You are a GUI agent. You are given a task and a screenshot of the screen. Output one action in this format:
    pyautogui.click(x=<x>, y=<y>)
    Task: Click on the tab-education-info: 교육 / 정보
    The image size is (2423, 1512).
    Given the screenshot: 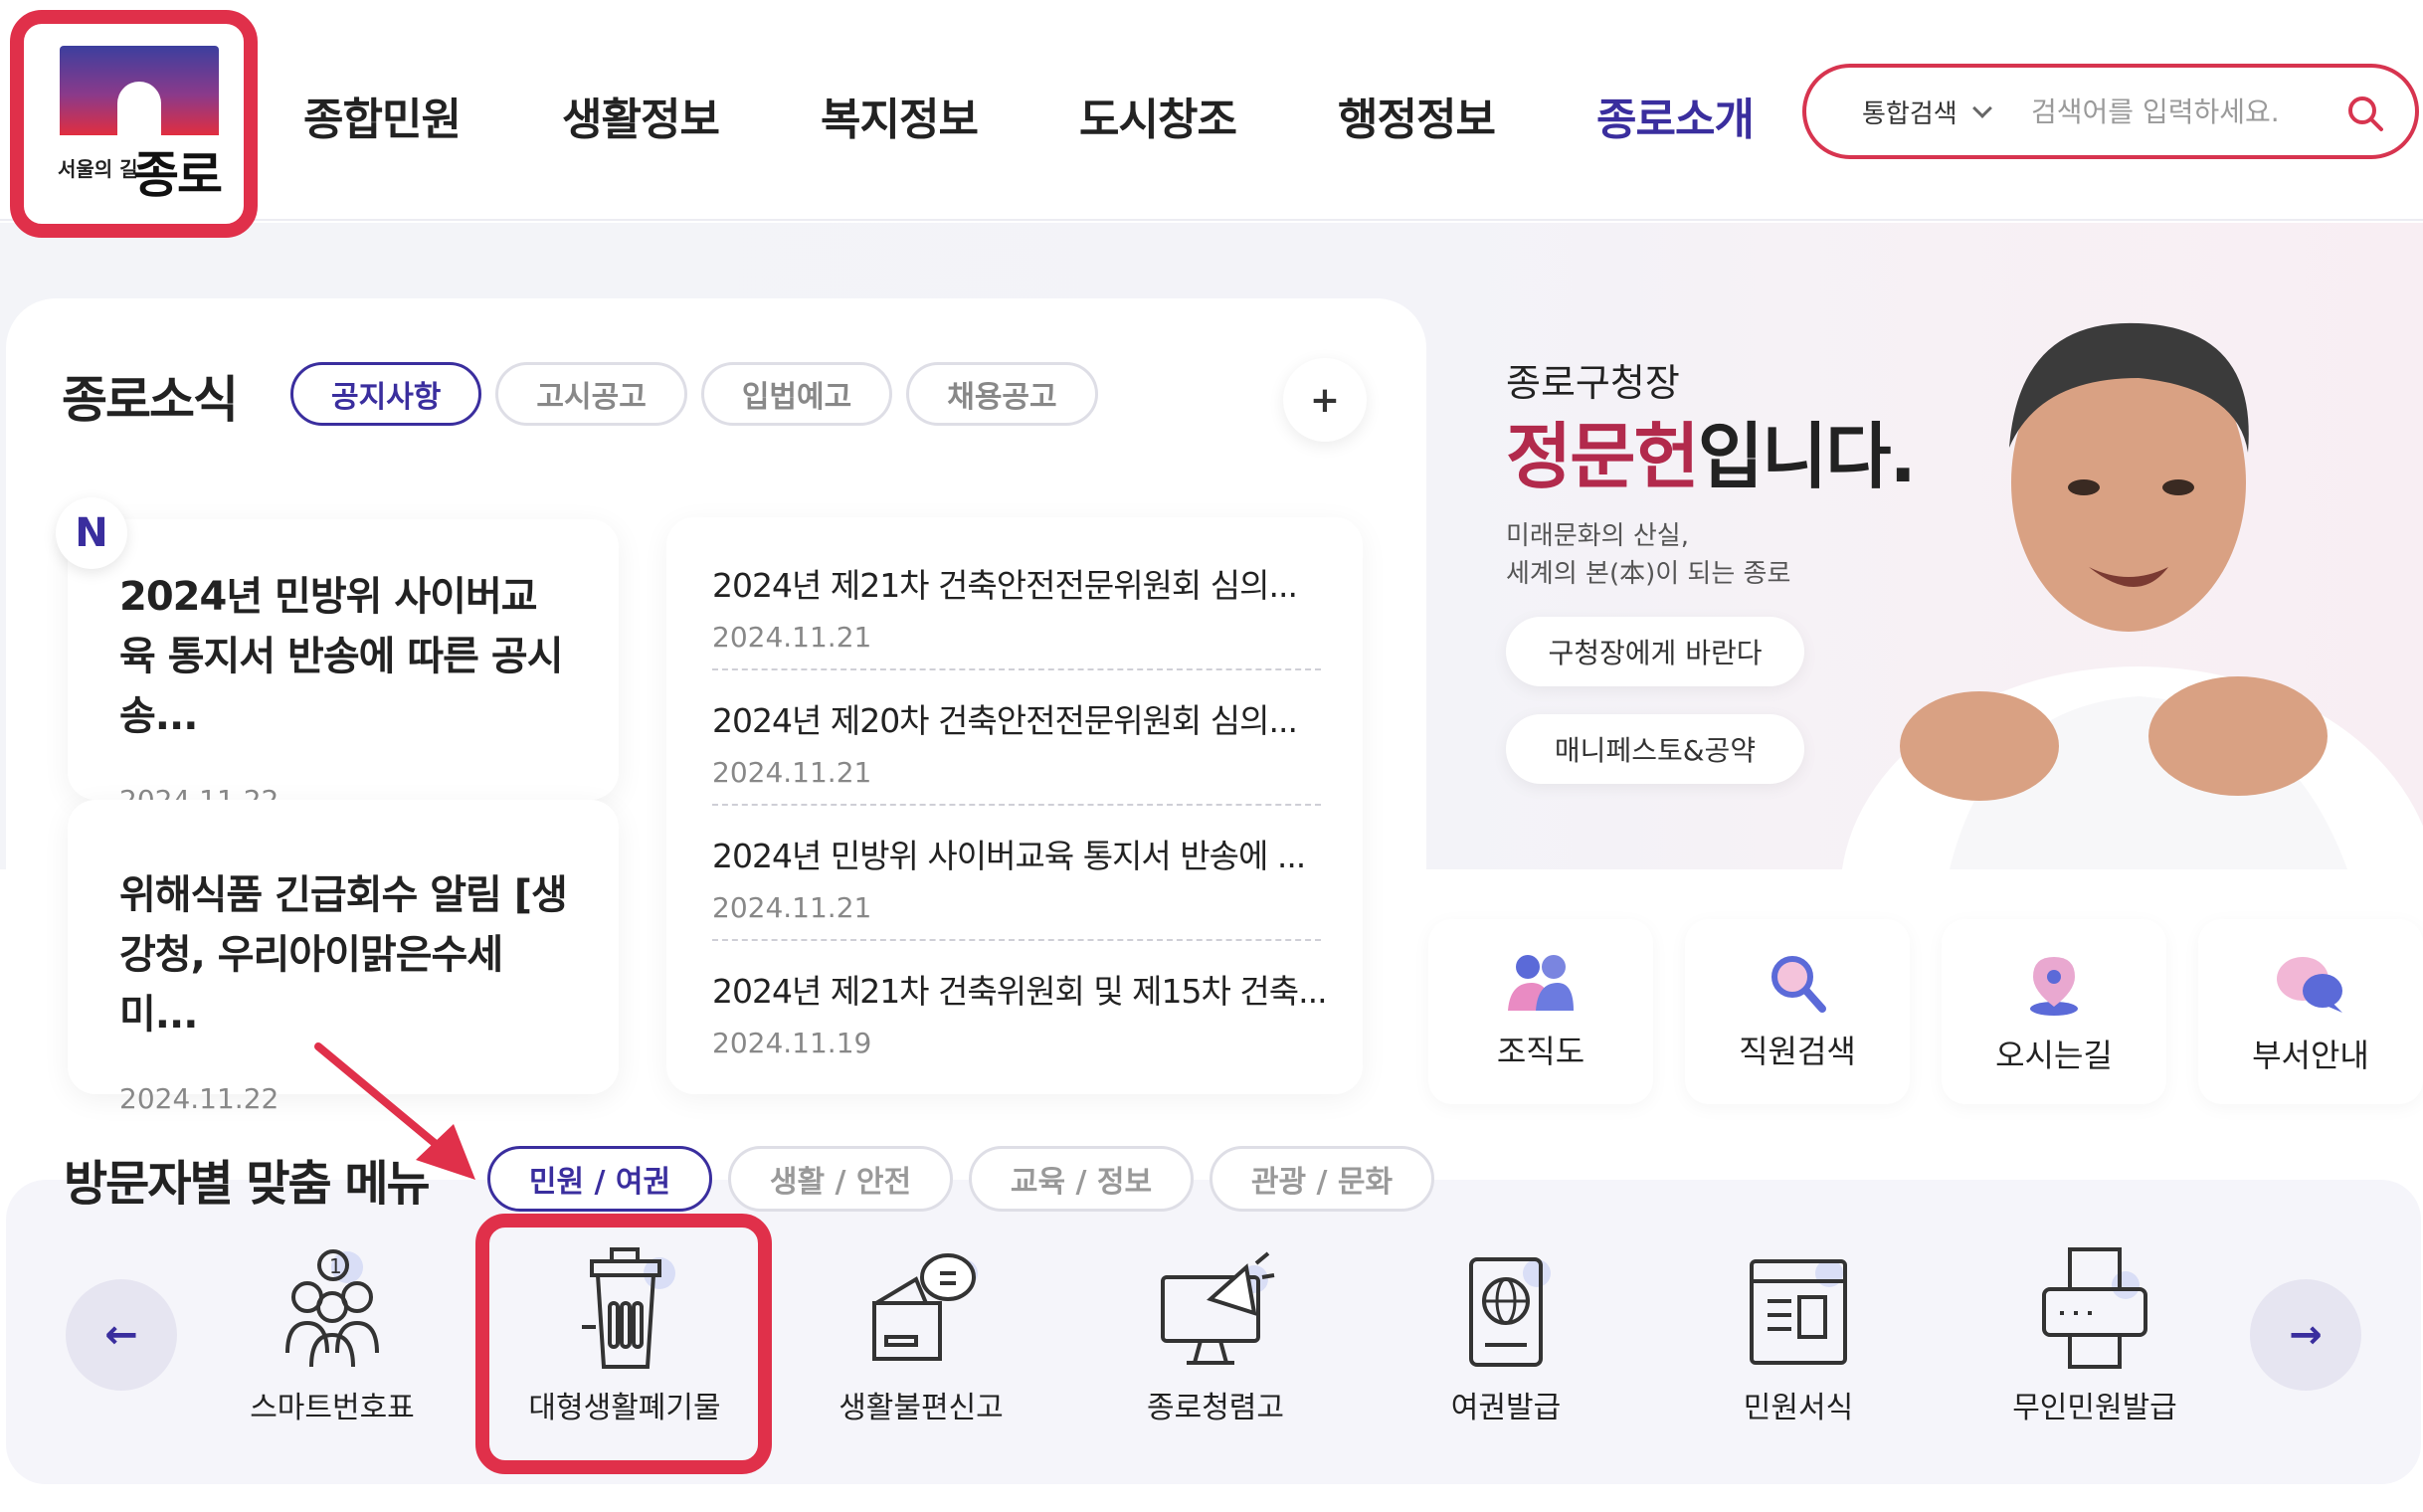 What is the action you would take?
    pyautogui.click(x=1082, y=1179)
    